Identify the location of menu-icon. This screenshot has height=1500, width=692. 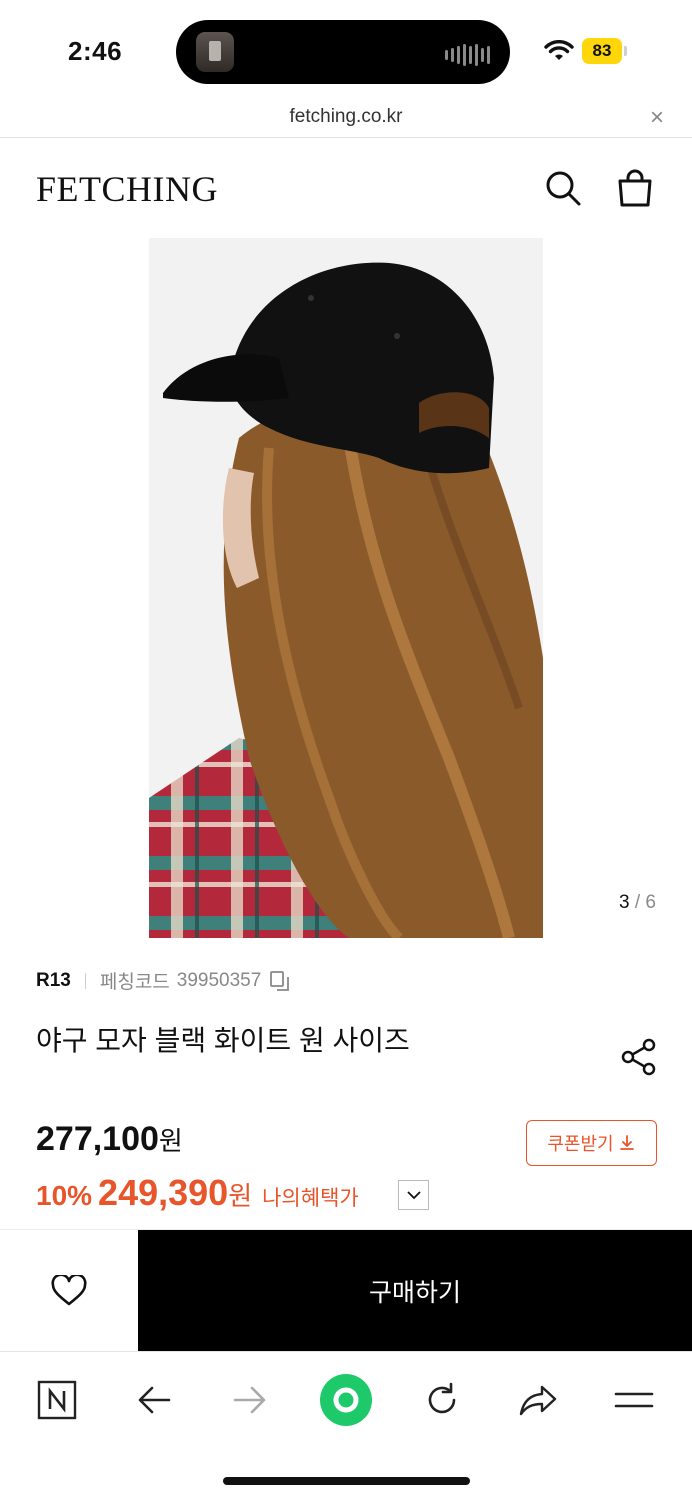
(634, 1400).